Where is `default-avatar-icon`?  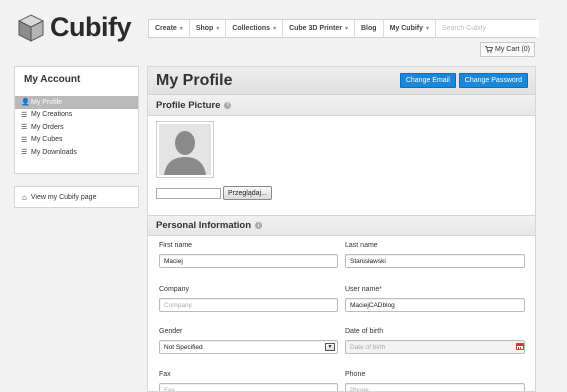
default-avatar-icon is located at coordinates (185, 149).